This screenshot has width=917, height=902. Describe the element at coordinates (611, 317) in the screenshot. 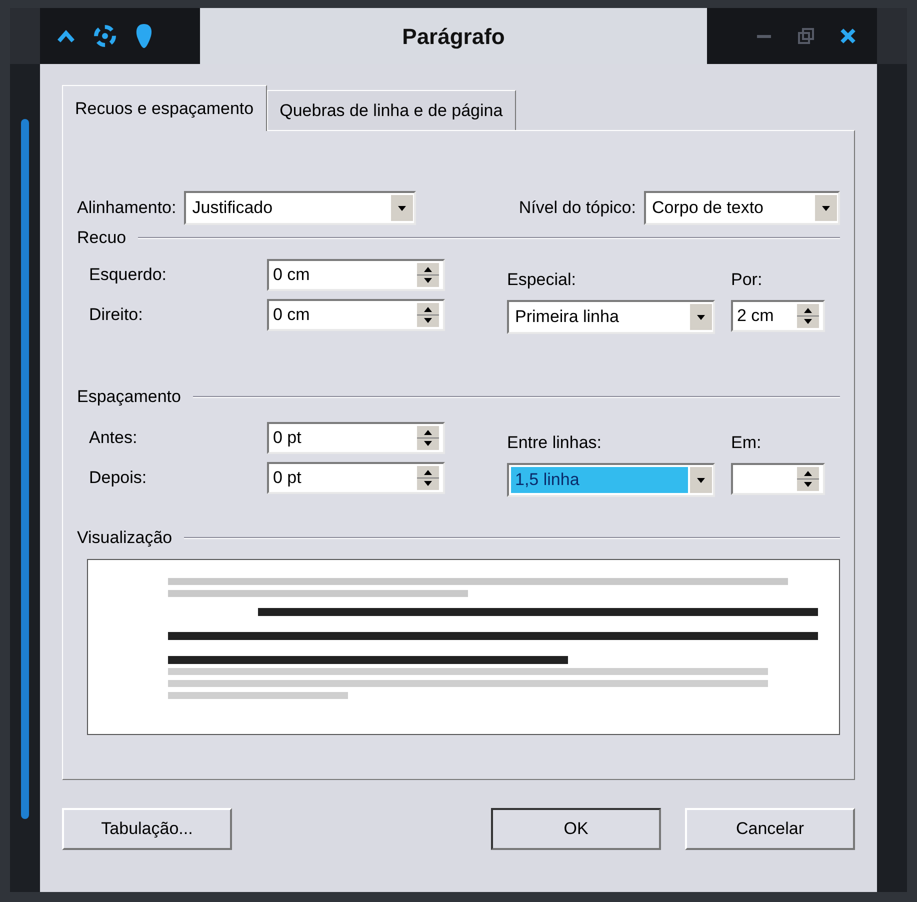

I see `special-dropdown: Primeira linha` at that location.